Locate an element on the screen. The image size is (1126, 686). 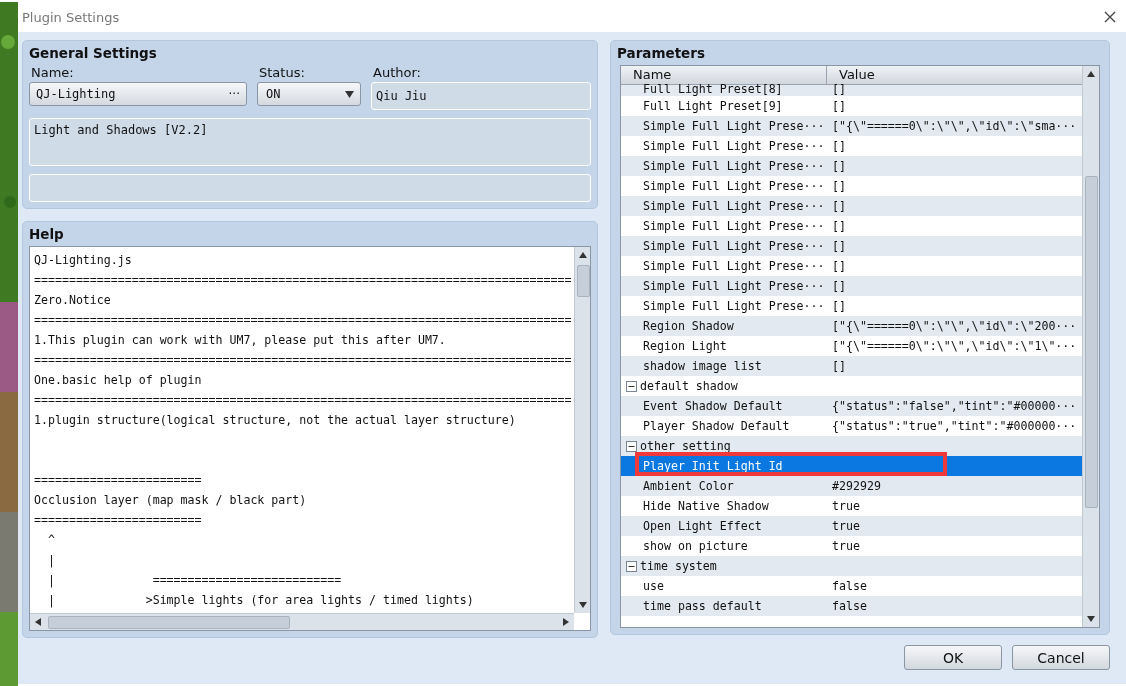
help-text-line: | >Simple lights (for area lights / timed lights) is located at coordinates (260, 601).